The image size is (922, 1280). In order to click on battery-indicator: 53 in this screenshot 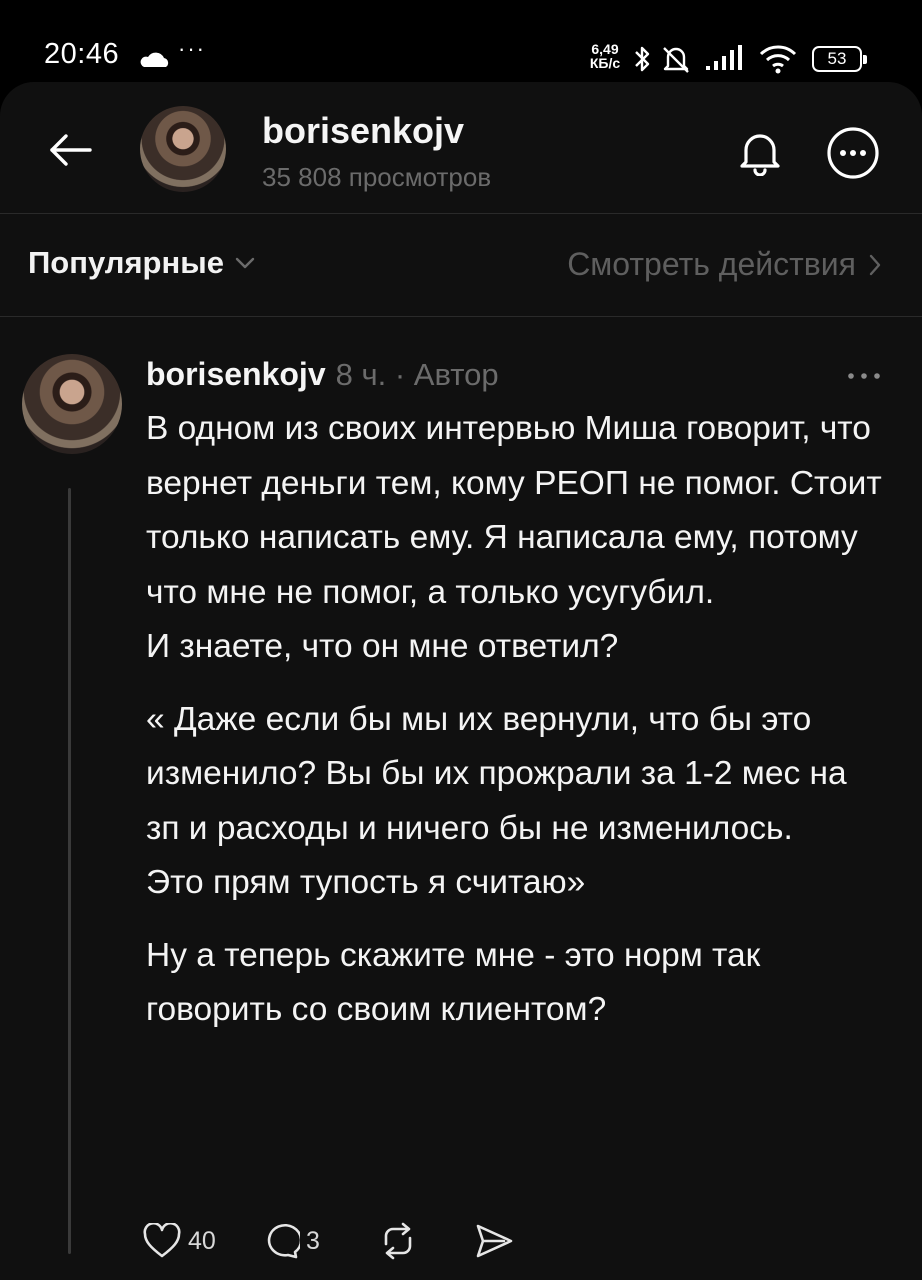, I will do `click(839, 59)`.